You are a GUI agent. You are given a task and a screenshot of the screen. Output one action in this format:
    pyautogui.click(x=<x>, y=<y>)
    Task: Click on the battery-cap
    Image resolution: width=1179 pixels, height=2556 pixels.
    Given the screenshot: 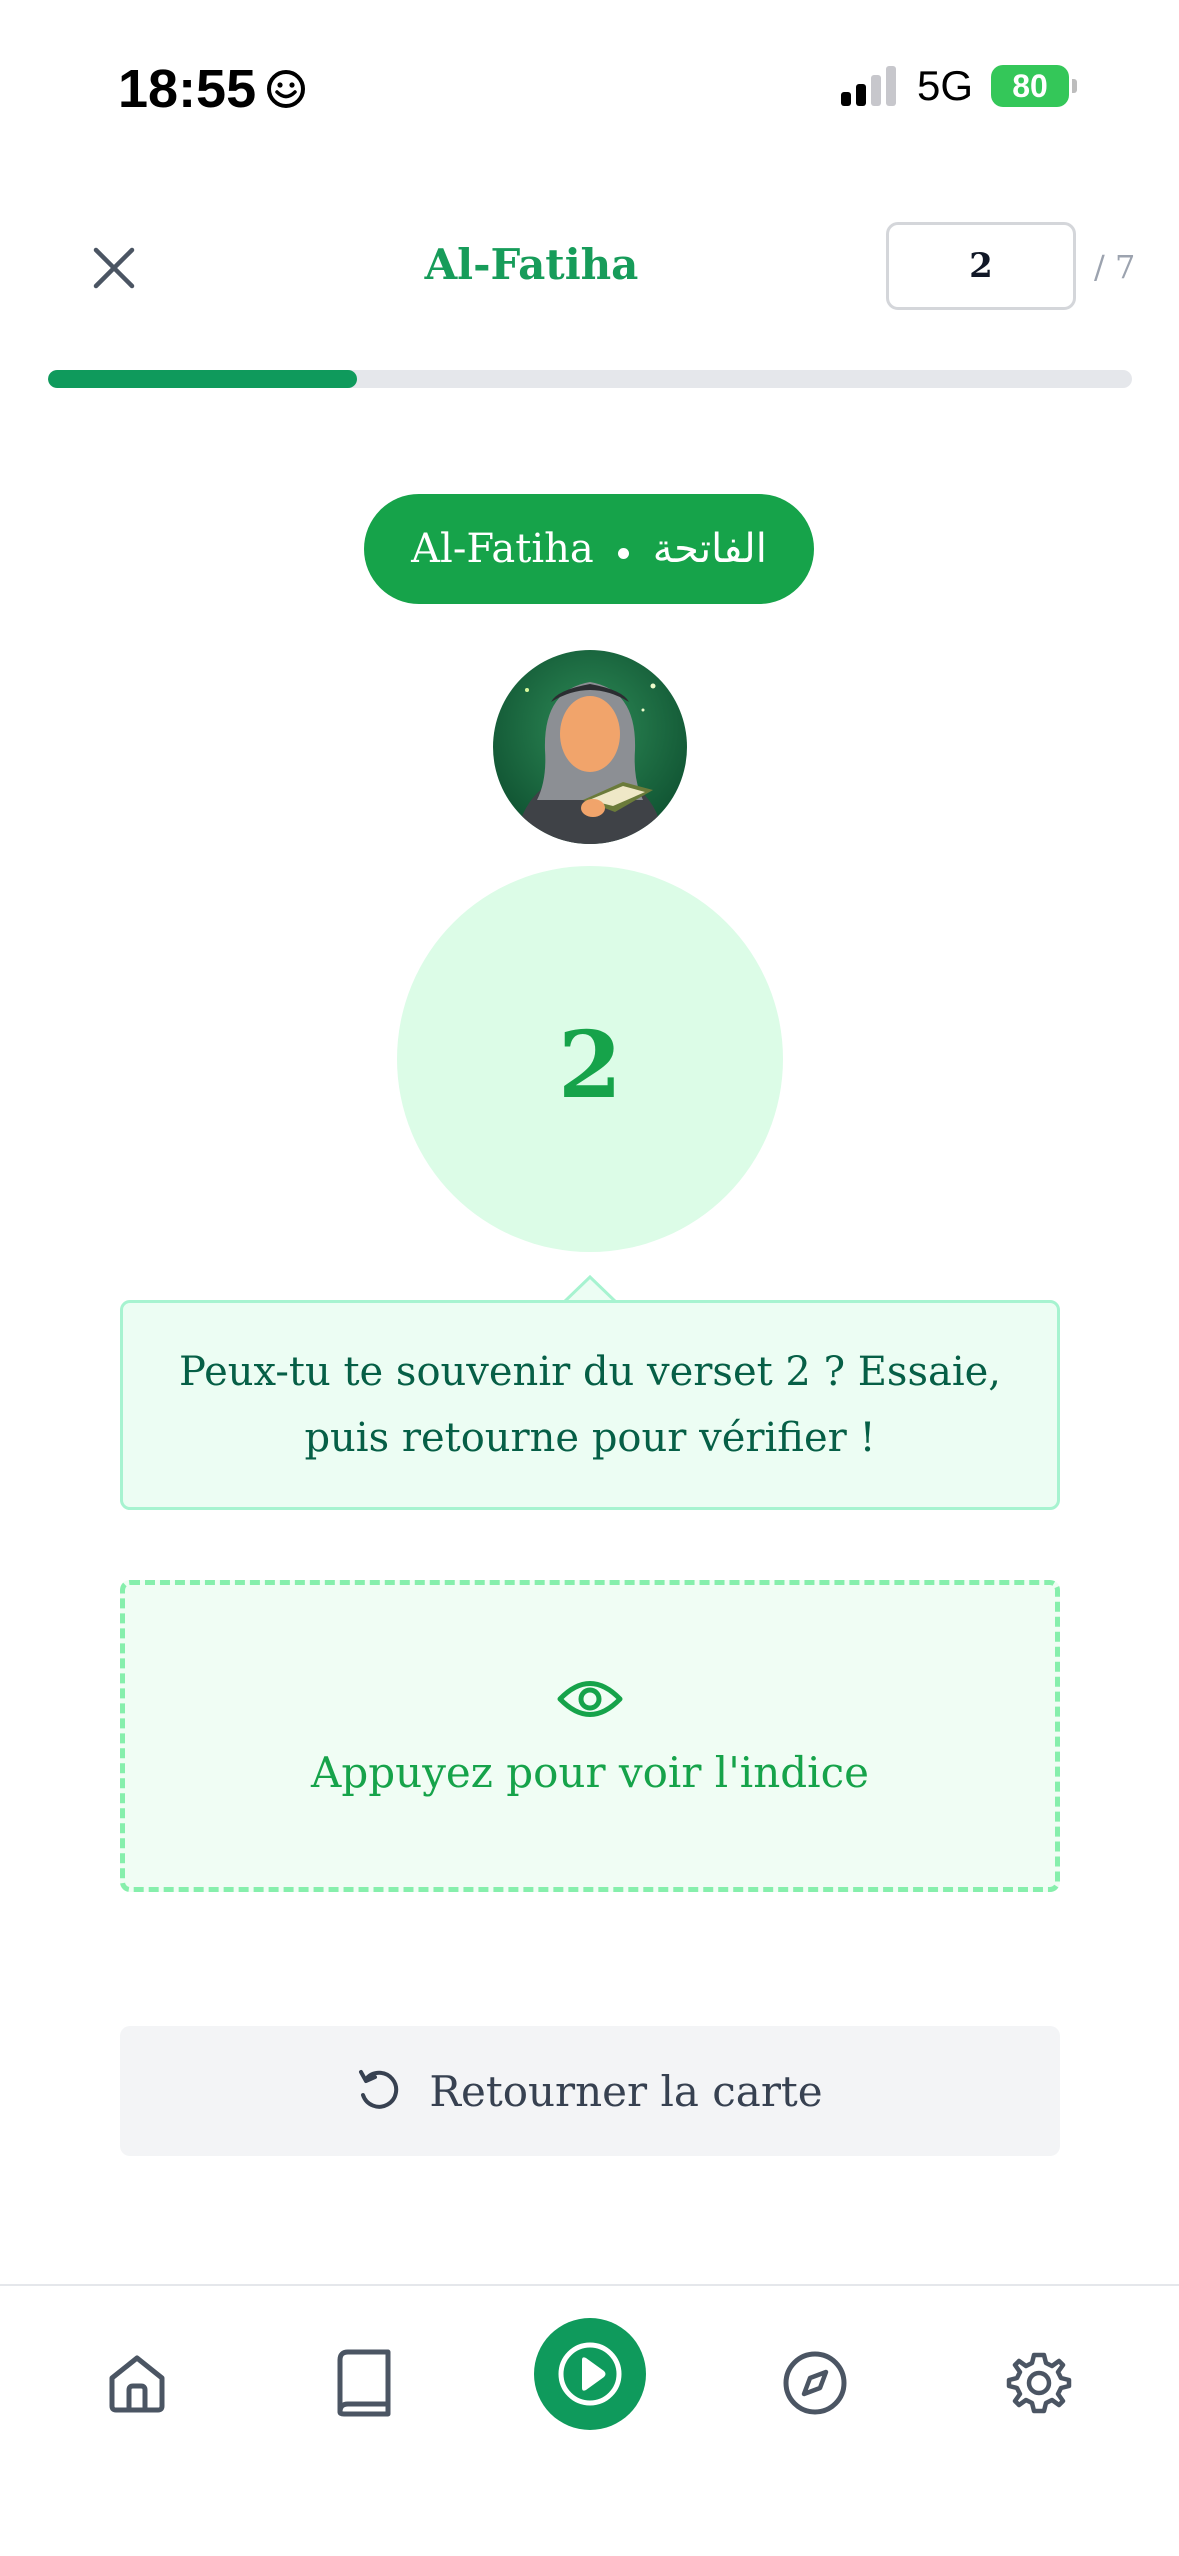 What is the action you would take?
    pyautogui.click(x=1074, y=86)
    